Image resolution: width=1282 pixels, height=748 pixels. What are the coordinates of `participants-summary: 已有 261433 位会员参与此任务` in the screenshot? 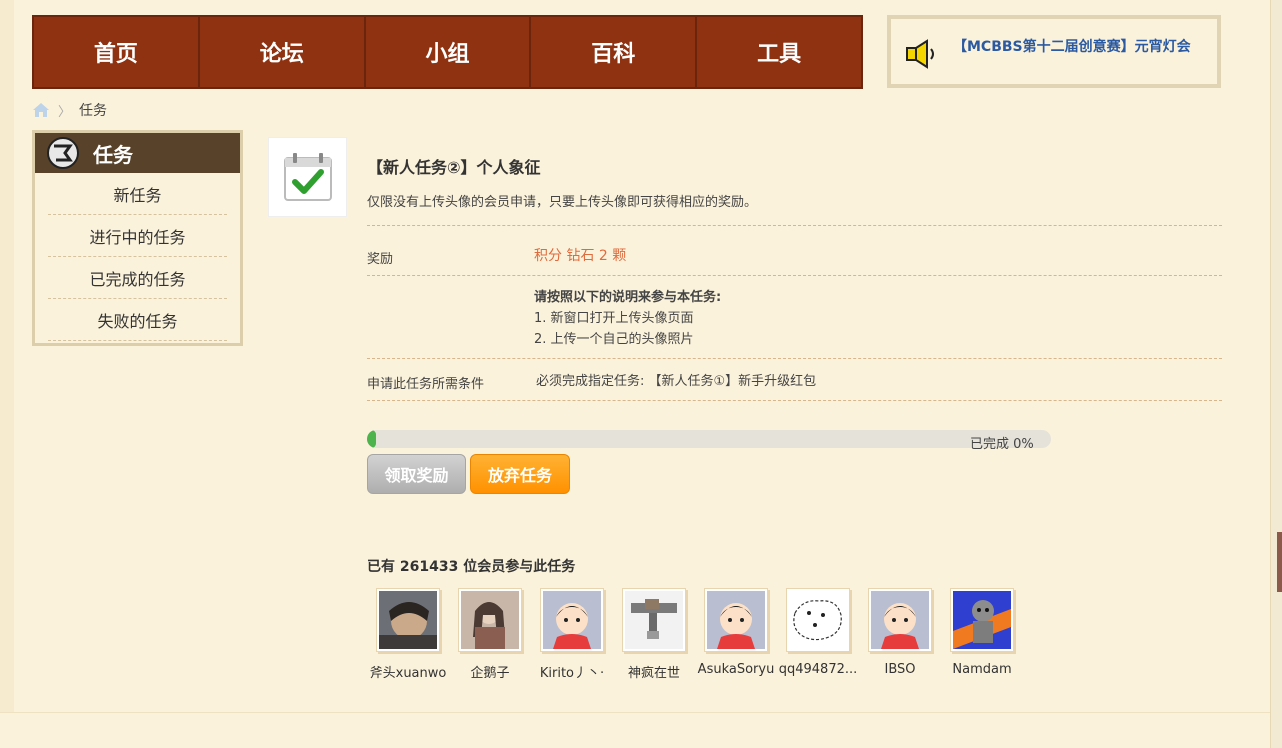 It's located at (471, 567).